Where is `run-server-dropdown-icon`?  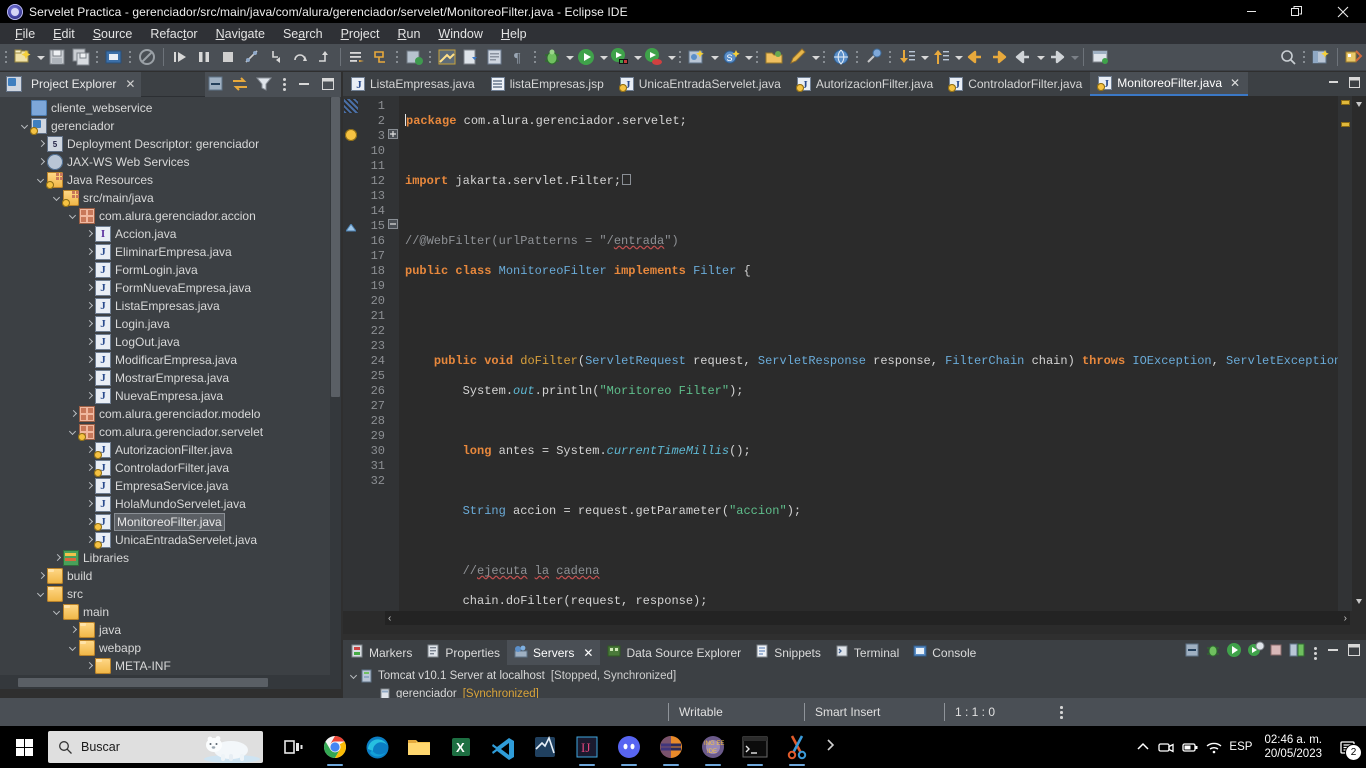
run-server-dropdown-icon is located at coordinates (637, 57).